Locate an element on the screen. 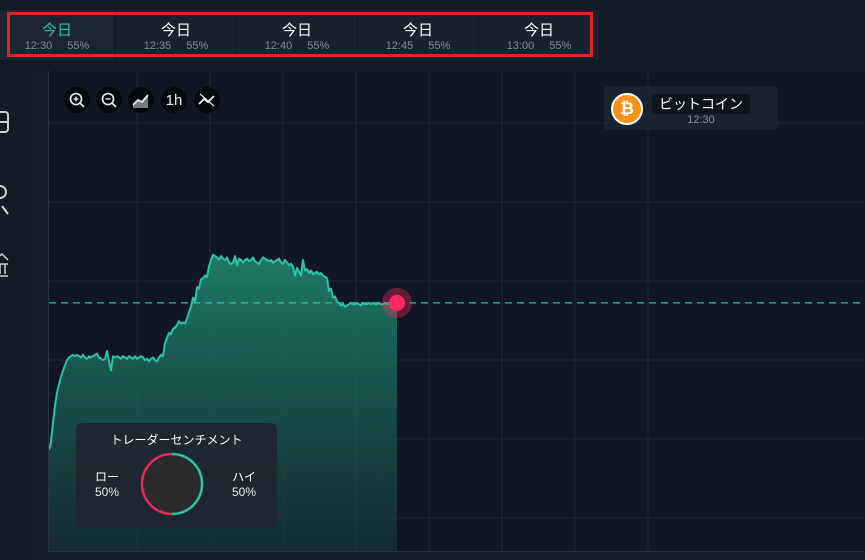  sentiment-gauge is located at coordinates (172, 484).